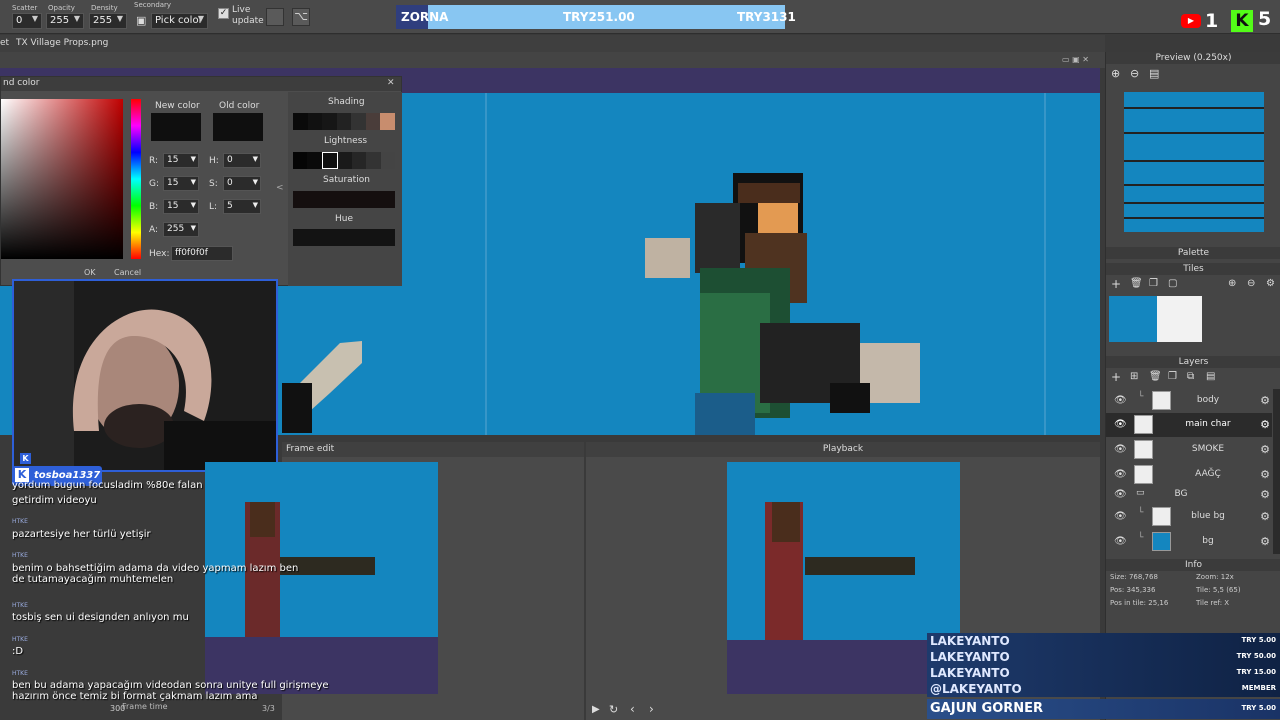  Describe the element at coordinates (1134, 73) in the screenshot. I see `zoom-out-icon: ⊖` at that location.